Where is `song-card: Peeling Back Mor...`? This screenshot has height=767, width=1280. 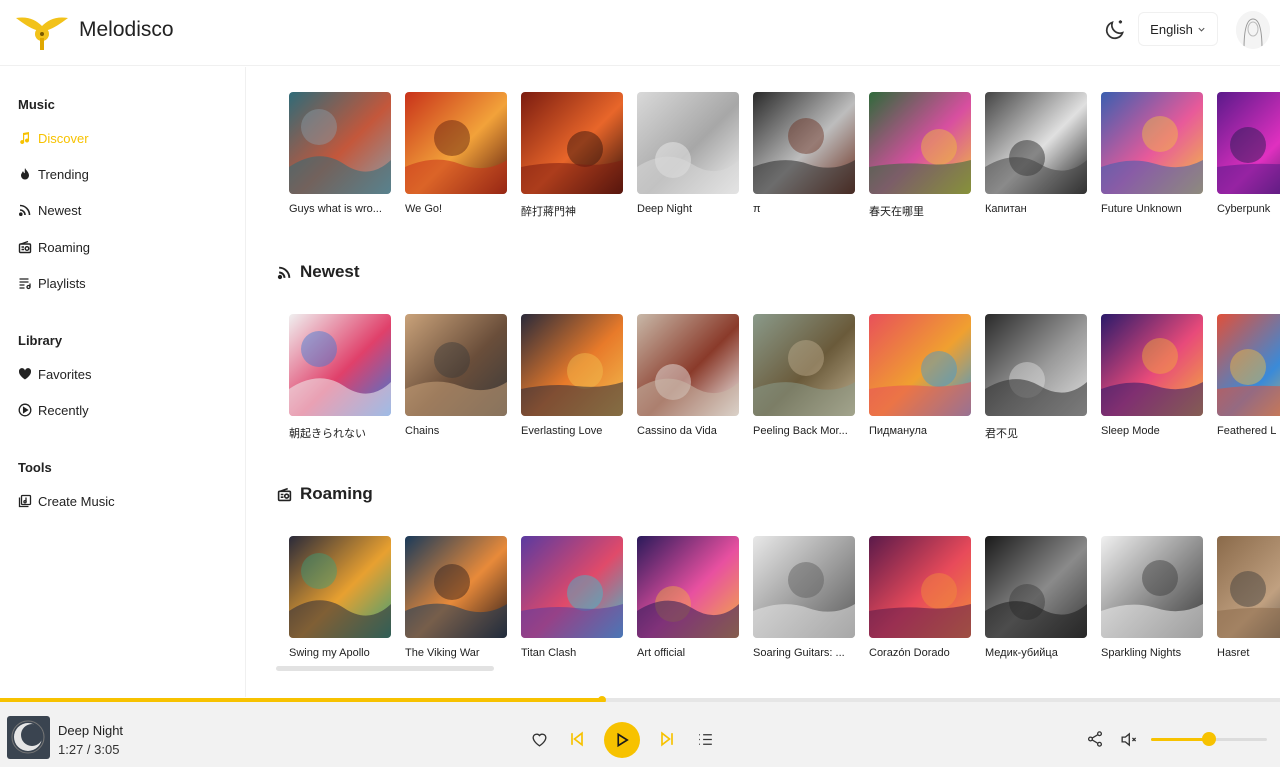 song-card: Peeling Back Mor... is located at coordinates (804, 375).